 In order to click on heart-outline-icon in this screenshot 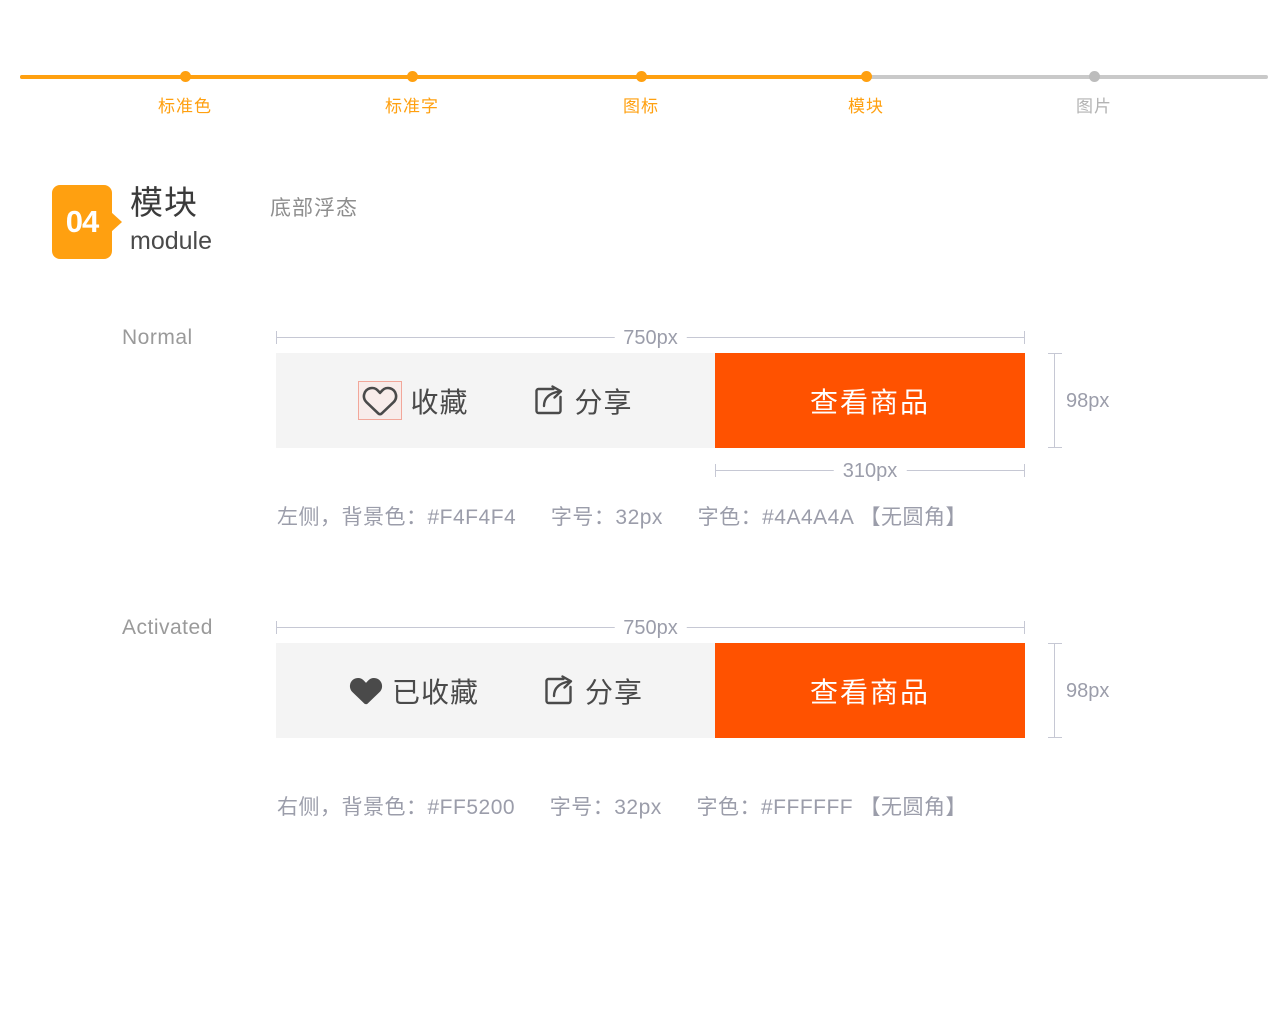, I will do `click(380, 400)`.